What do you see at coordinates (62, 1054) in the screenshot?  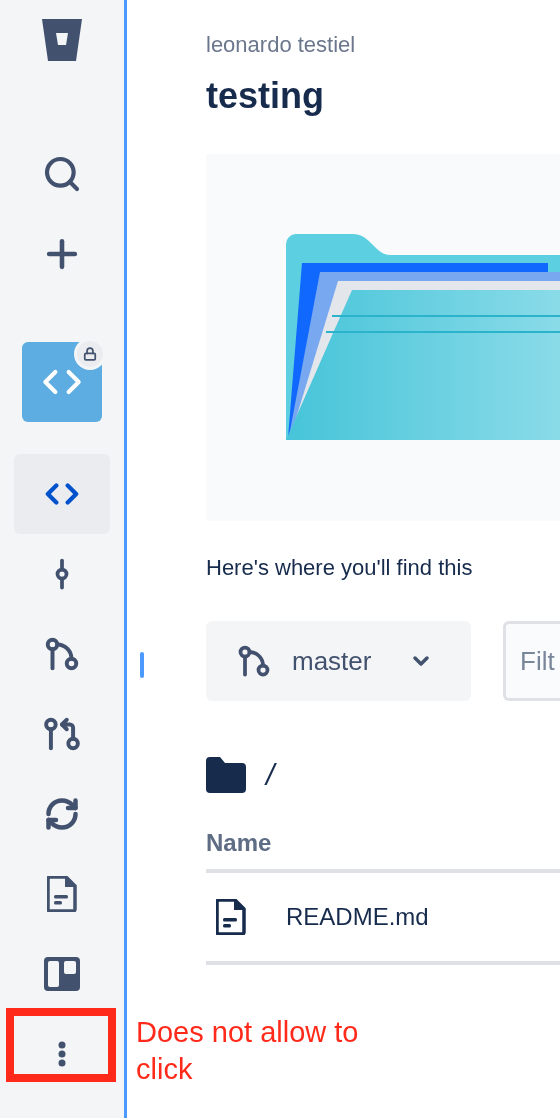 I see `more-icon` at bounding box center [62, 1054].